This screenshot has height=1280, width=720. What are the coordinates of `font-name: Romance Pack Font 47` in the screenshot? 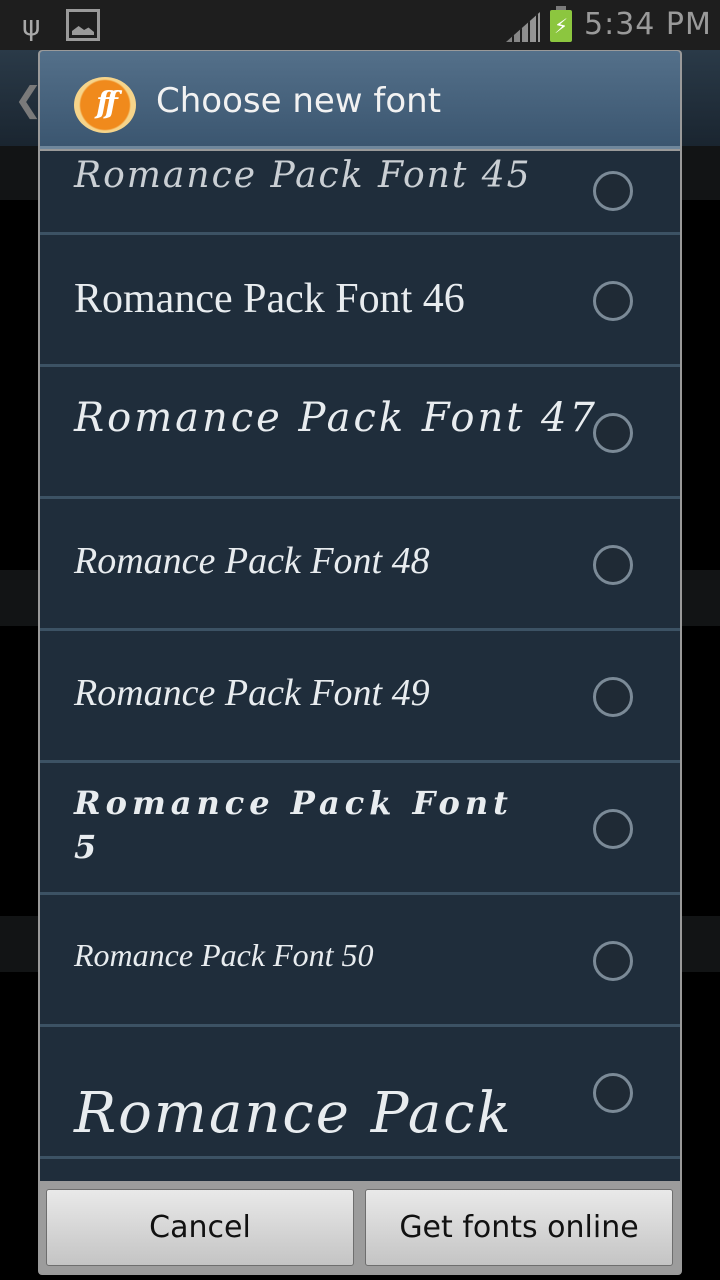 It's located at (336, 418).